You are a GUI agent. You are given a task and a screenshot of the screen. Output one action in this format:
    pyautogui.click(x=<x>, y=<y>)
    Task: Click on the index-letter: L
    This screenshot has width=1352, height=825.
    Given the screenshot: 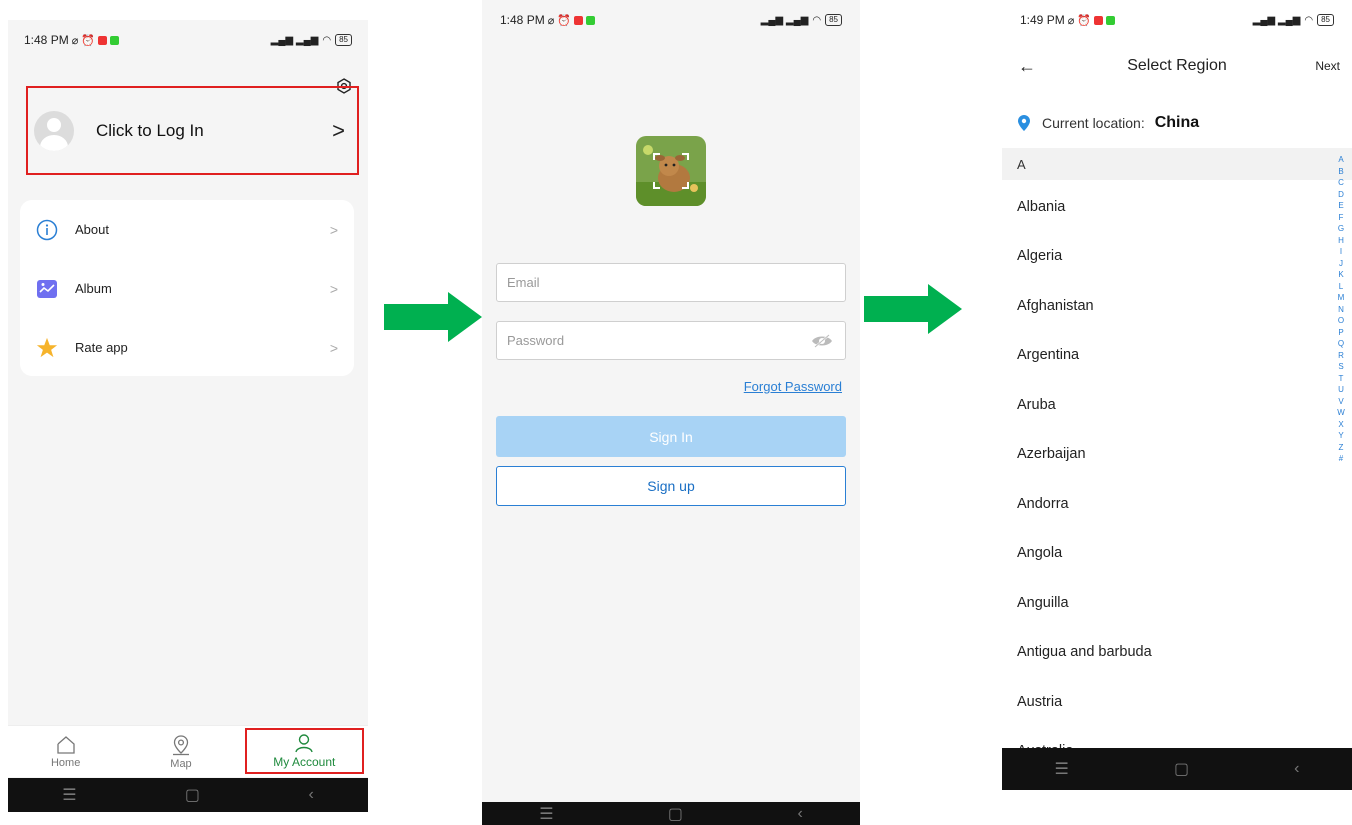 What is the action you would take?
    pyautogui.click(x=1341, y=287)
    